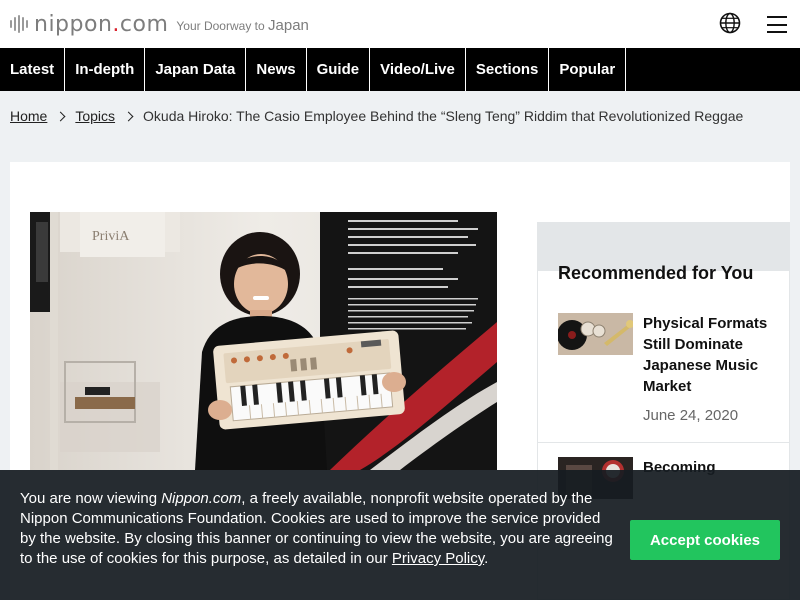 The image size is (800, 600). Describe the element at coordinates (508, 69) in the screenshot. I see `nav-item-sections: Sections` at that location.